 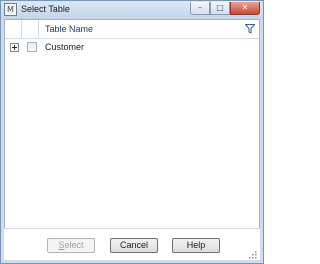 I want to click on row-checkbox, so click(x=32, y=47).